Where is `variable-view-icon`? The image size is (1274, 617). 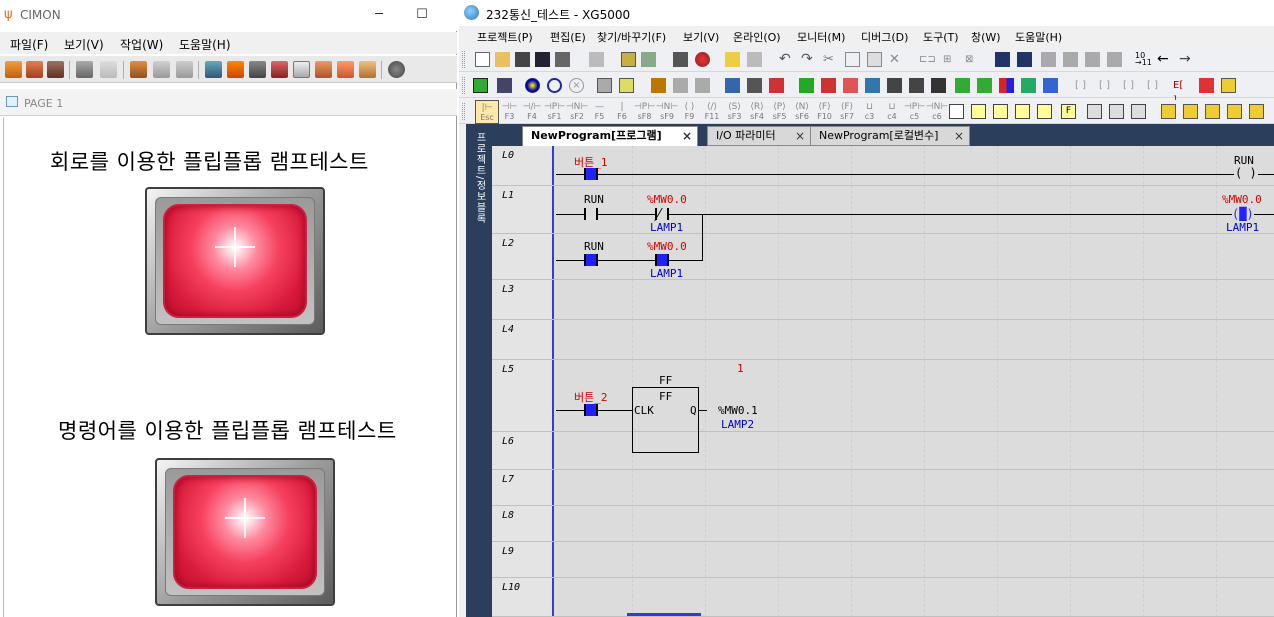 variable-view-icon is located at coordinates (1000, 111).